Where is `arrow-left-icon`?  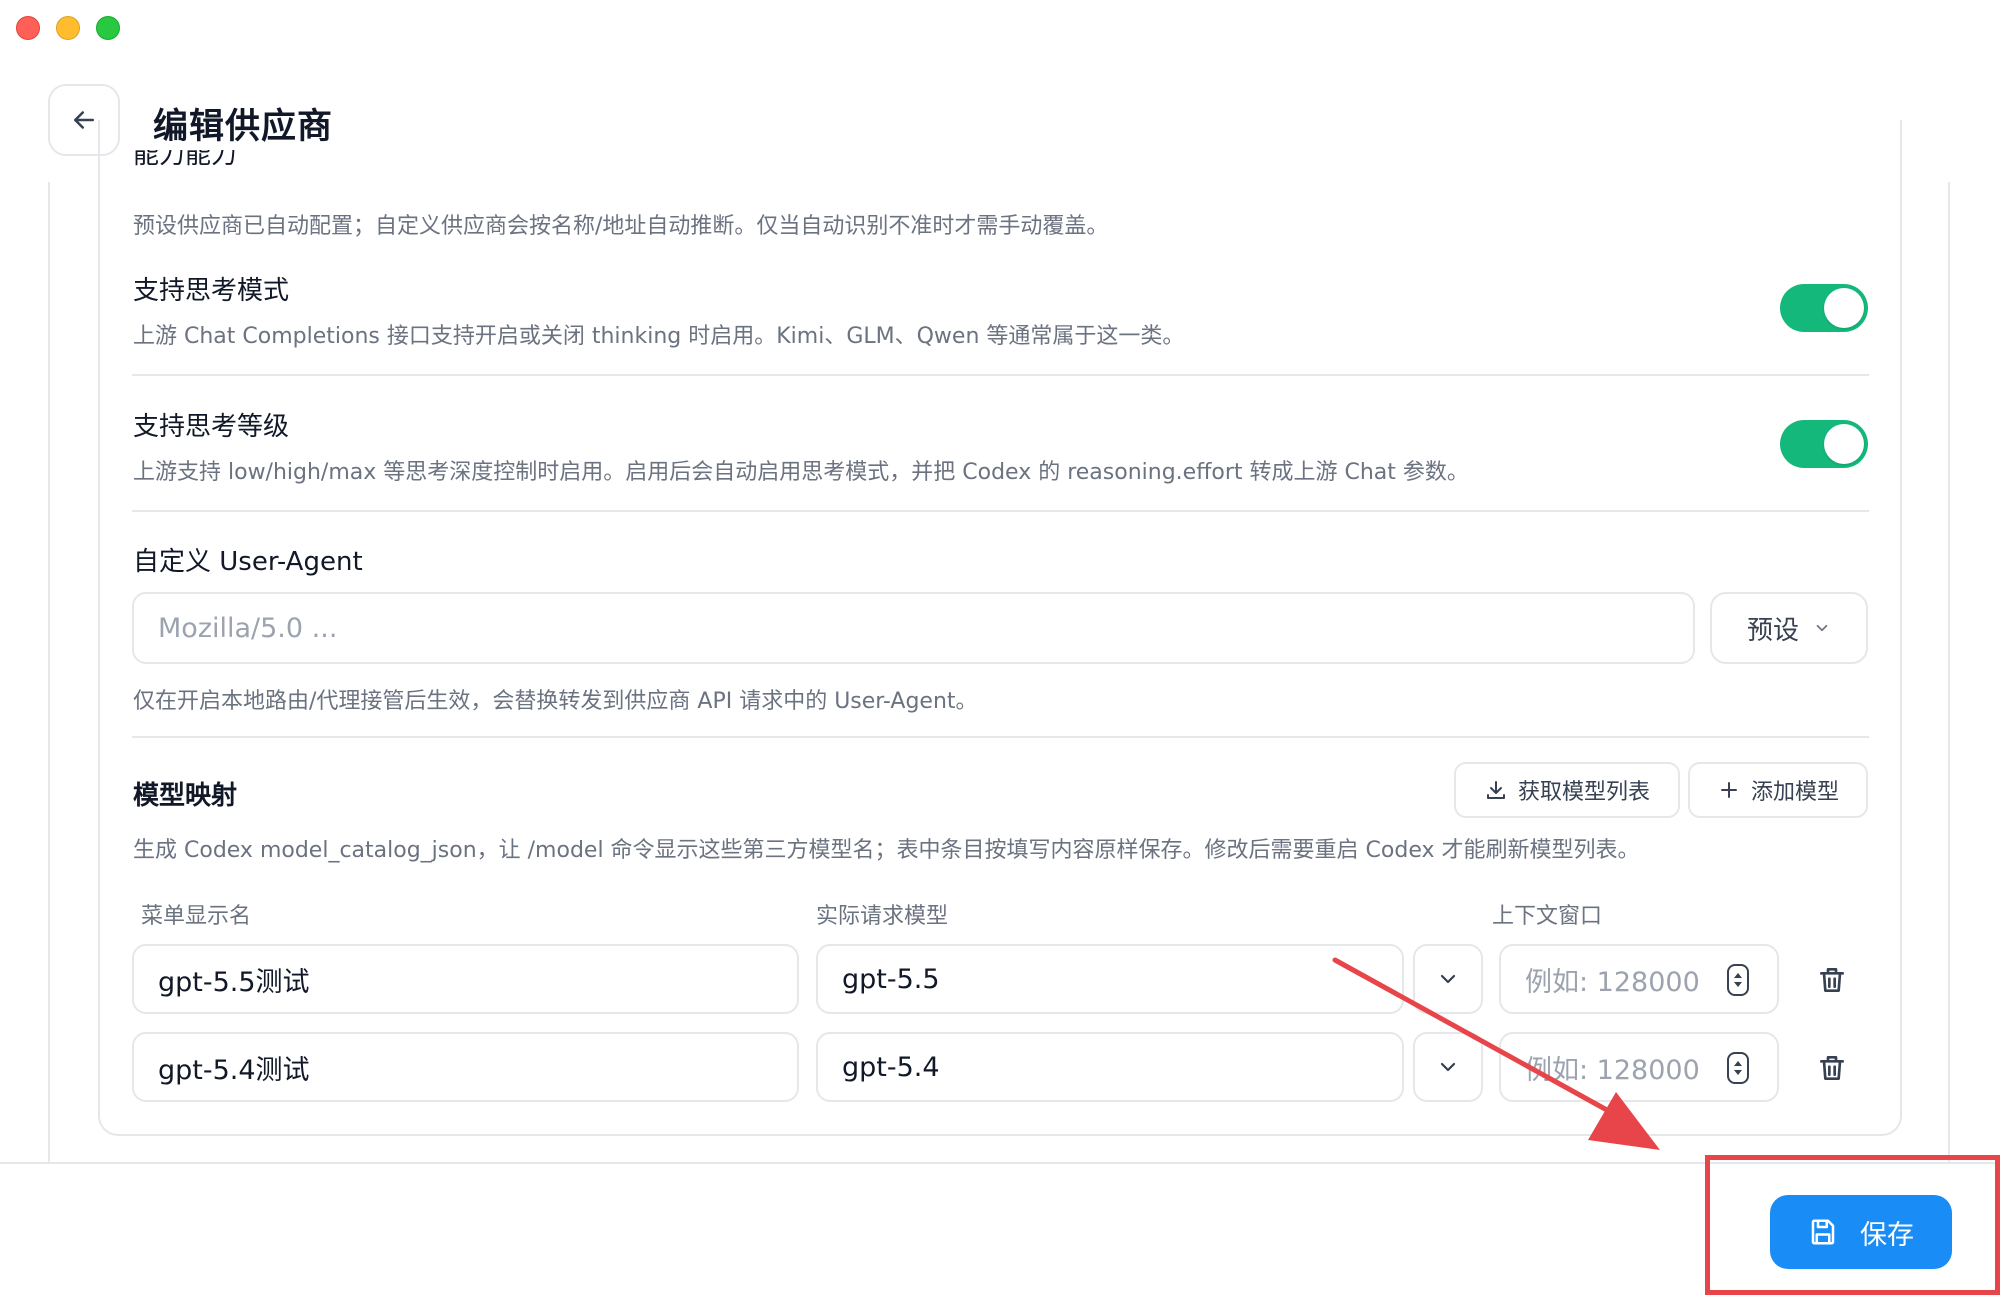 arrow-left-icon is located at coordinates (84, 120).